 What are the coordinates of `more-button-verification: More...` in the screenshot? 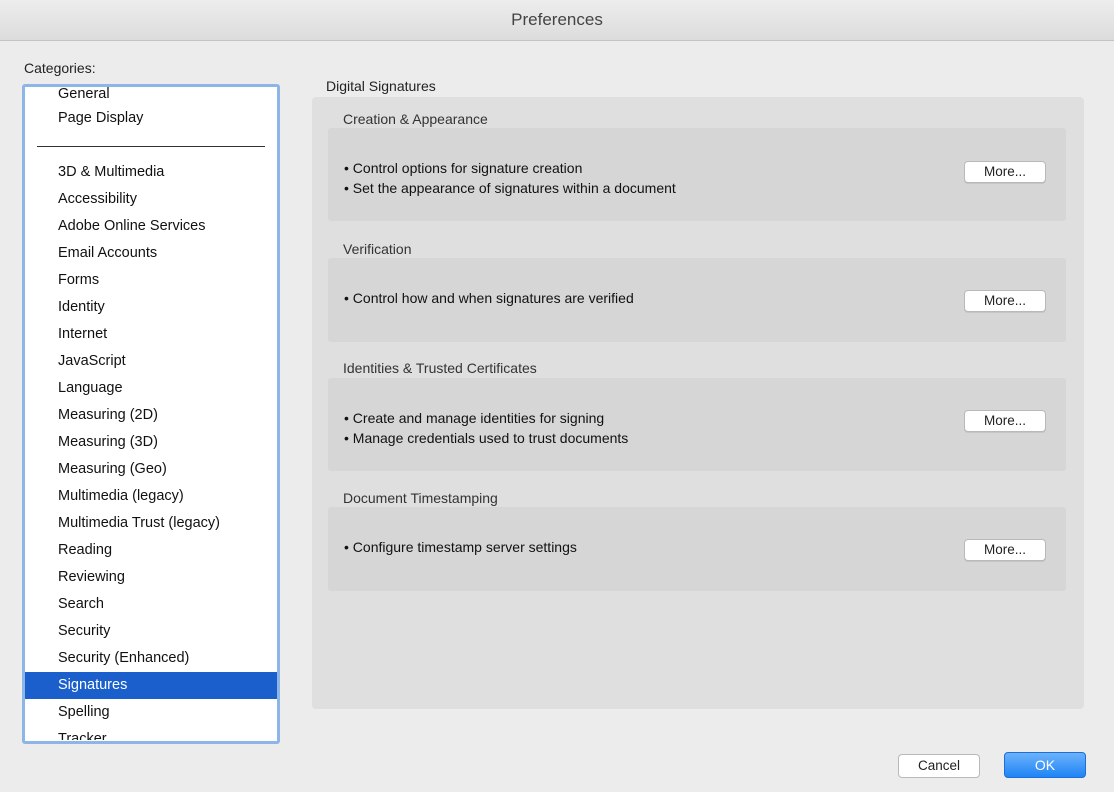 It's located at (1005, 301).